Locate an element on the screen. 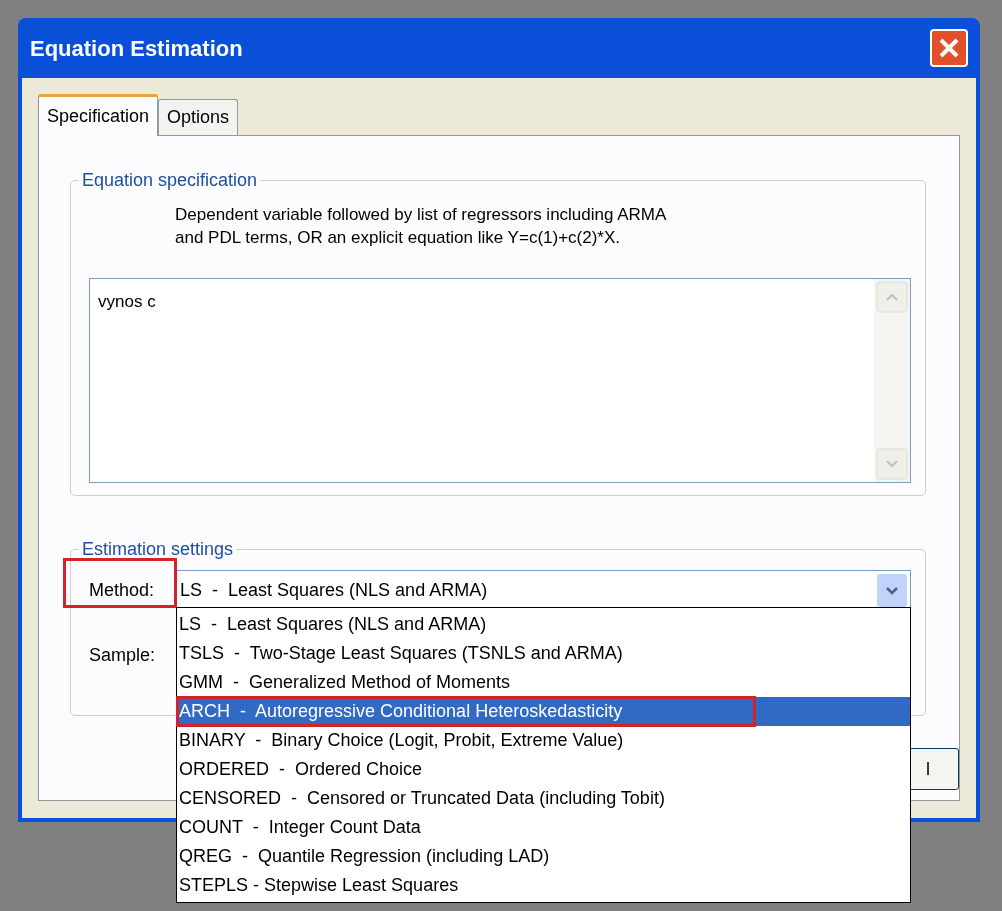 The height and width of the screenshot is (911, 1002). scrollbar is located at coordinates (892, 380).